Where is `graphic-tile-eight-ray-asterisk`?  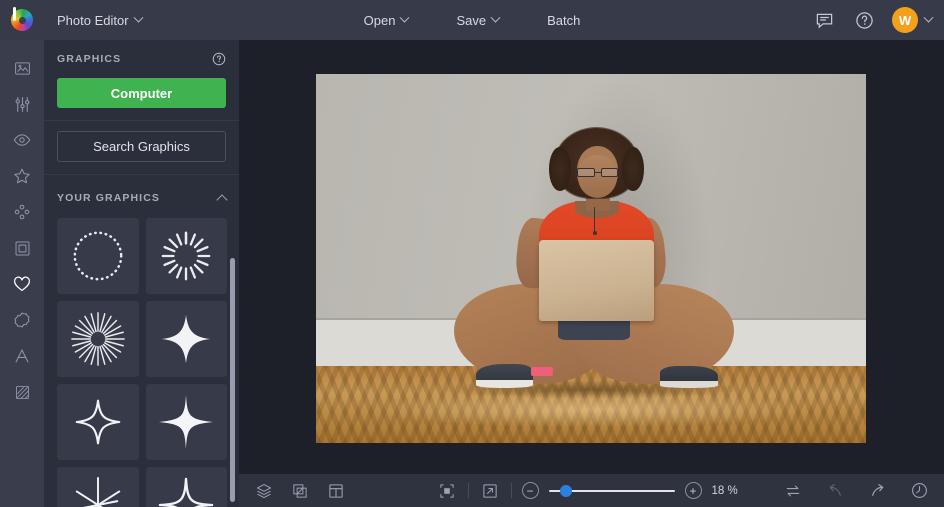 graphic-tile-eight-ray-asterisk is located at coordinates (98, 487).